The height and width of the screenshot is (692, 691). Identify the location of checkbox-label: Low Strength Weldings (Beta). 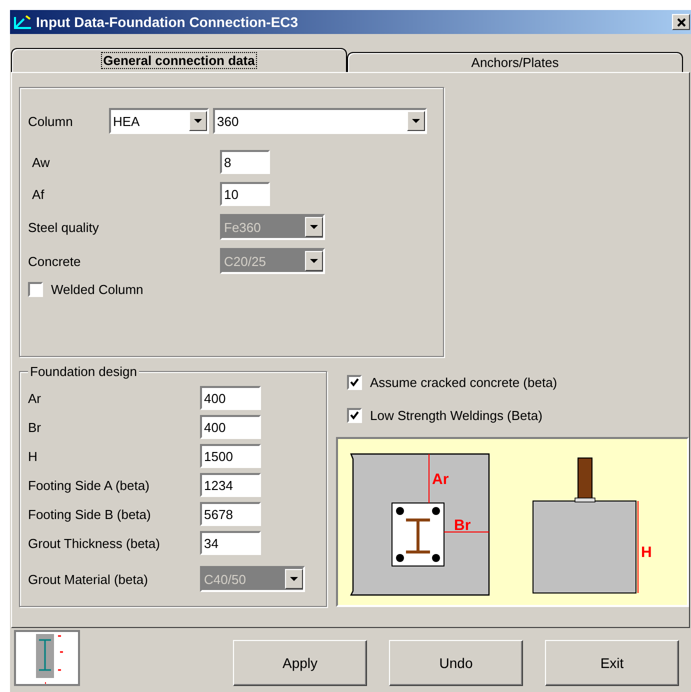
(456, 415).